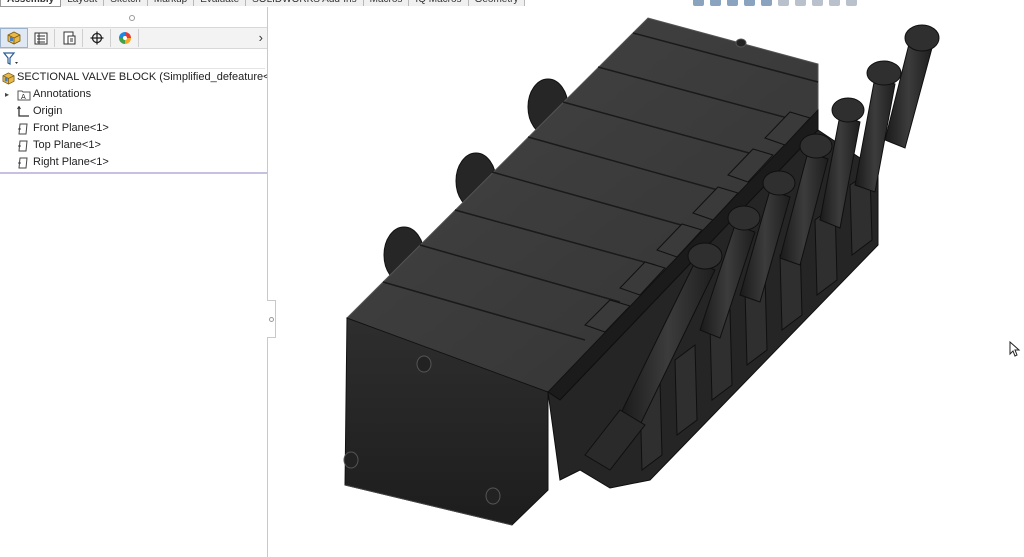 The width and height of the screenshot is (1024, 557). I want to click on tree-item-top-plane: Top Plane<1>, so click(133, 145).